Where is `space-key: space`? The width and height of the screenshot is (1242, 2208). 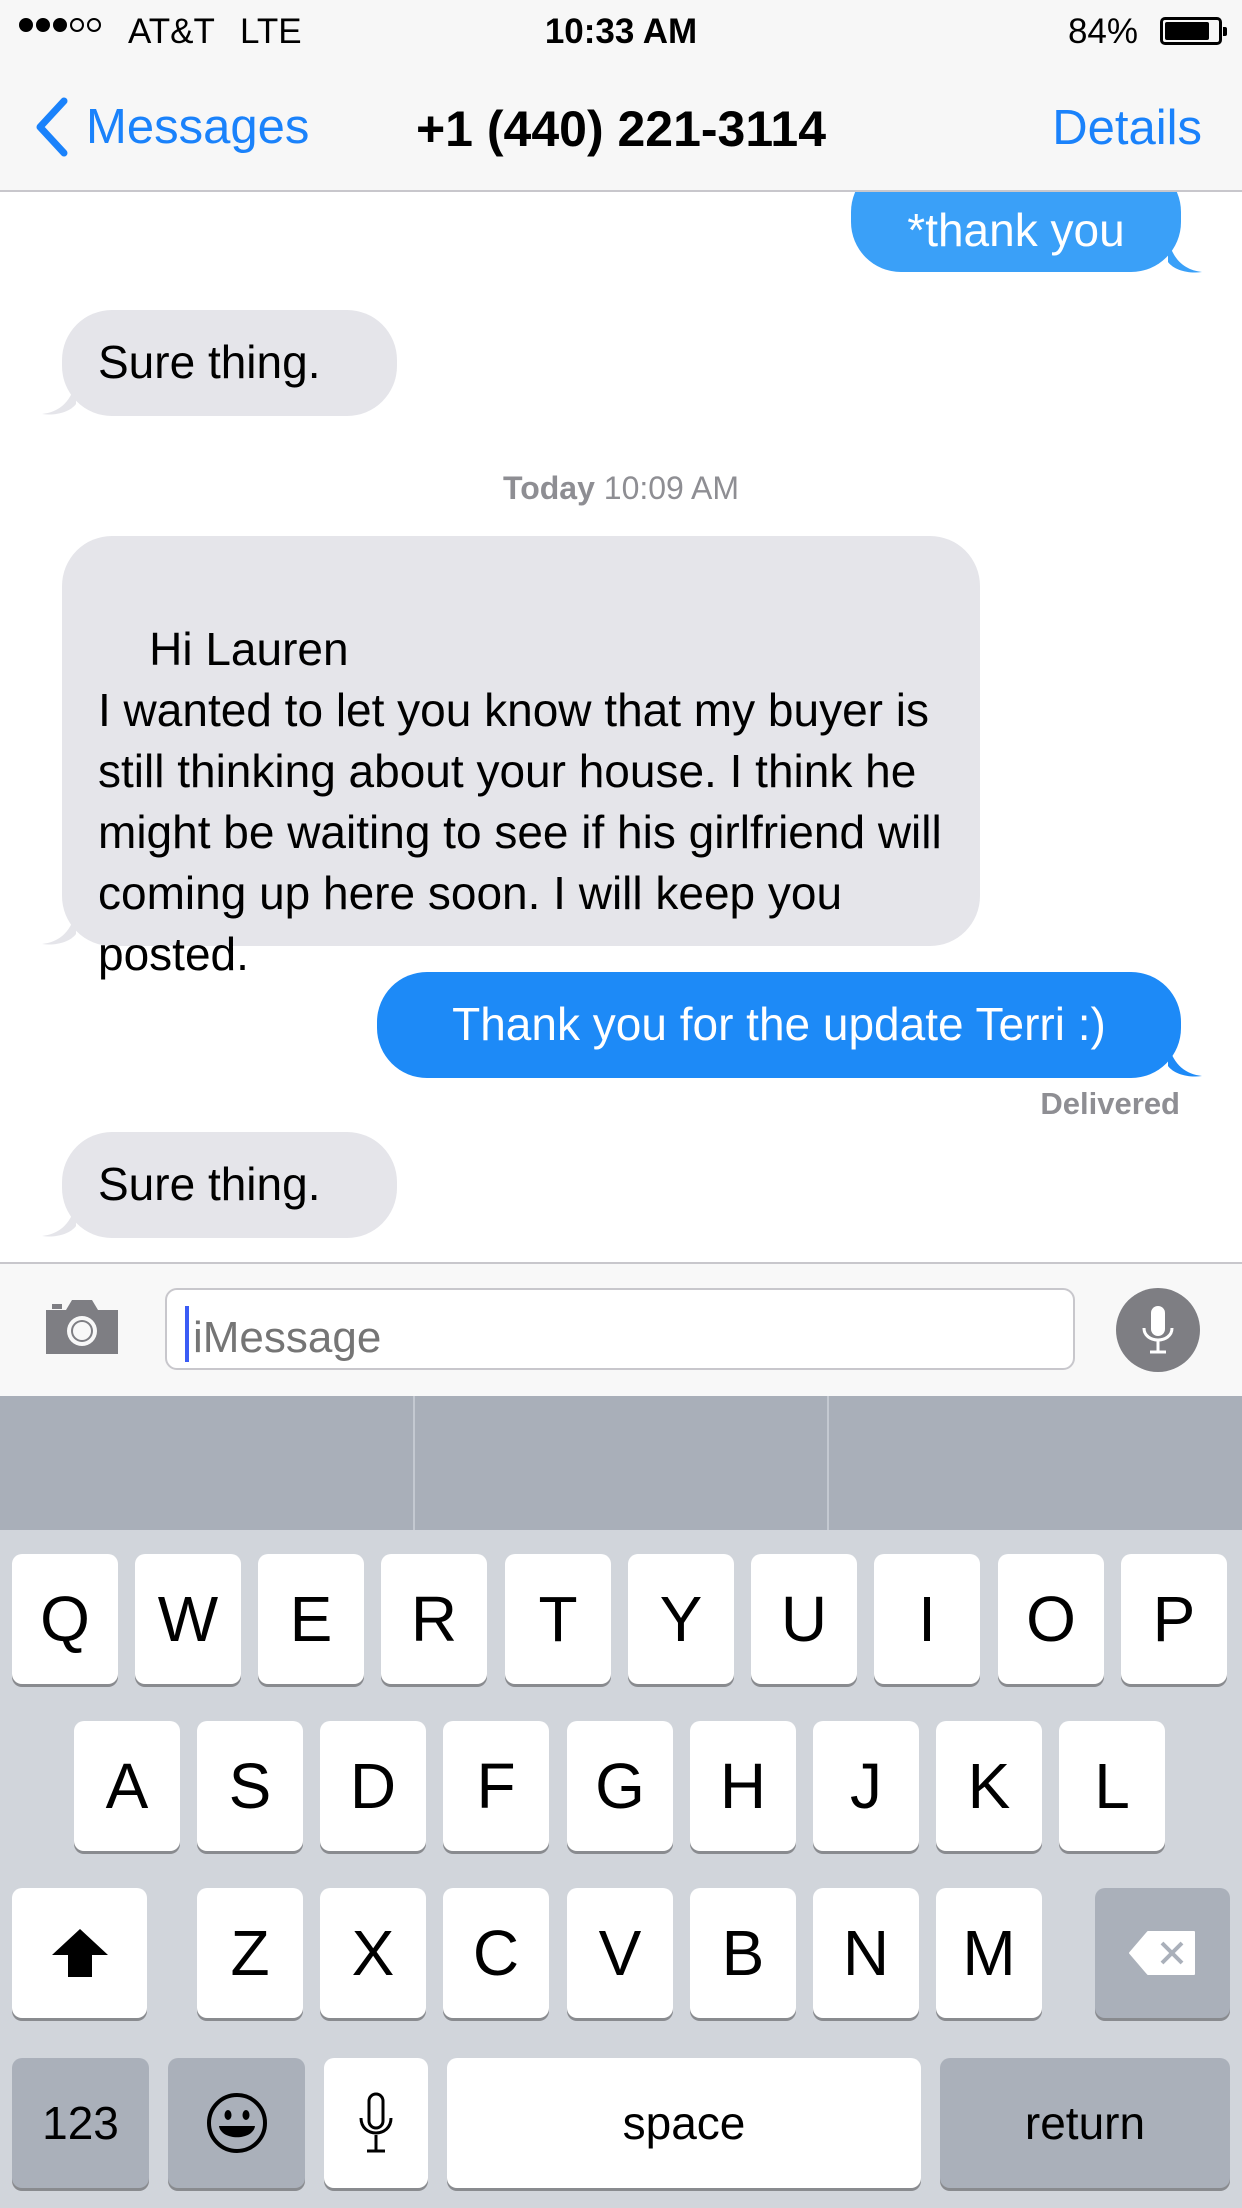
space-key: space is located at coordinates (684, 2123).